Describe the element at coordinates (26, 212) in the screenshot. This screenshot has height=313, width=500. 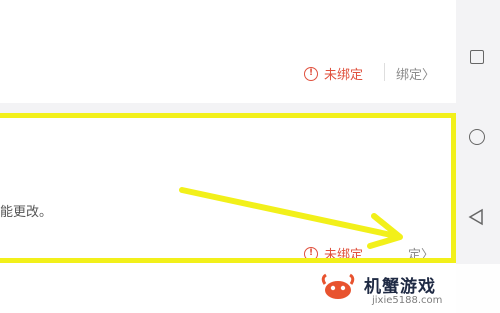
I see `description-text: 能更改。` at that location.